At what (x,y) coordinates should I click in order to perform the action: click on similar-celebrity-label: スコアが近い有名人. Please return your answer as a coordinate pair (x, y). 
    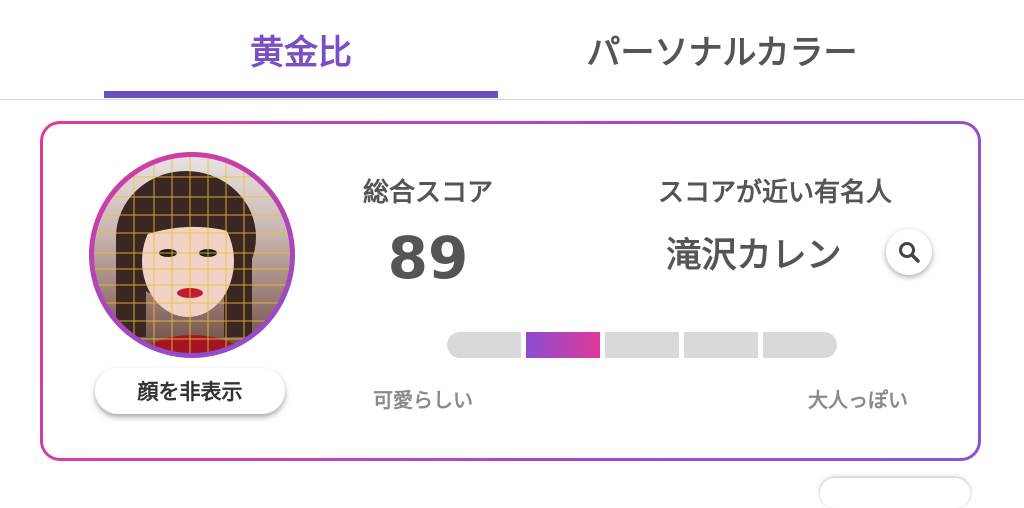
    Looking at the image, I should click on (774, 193).